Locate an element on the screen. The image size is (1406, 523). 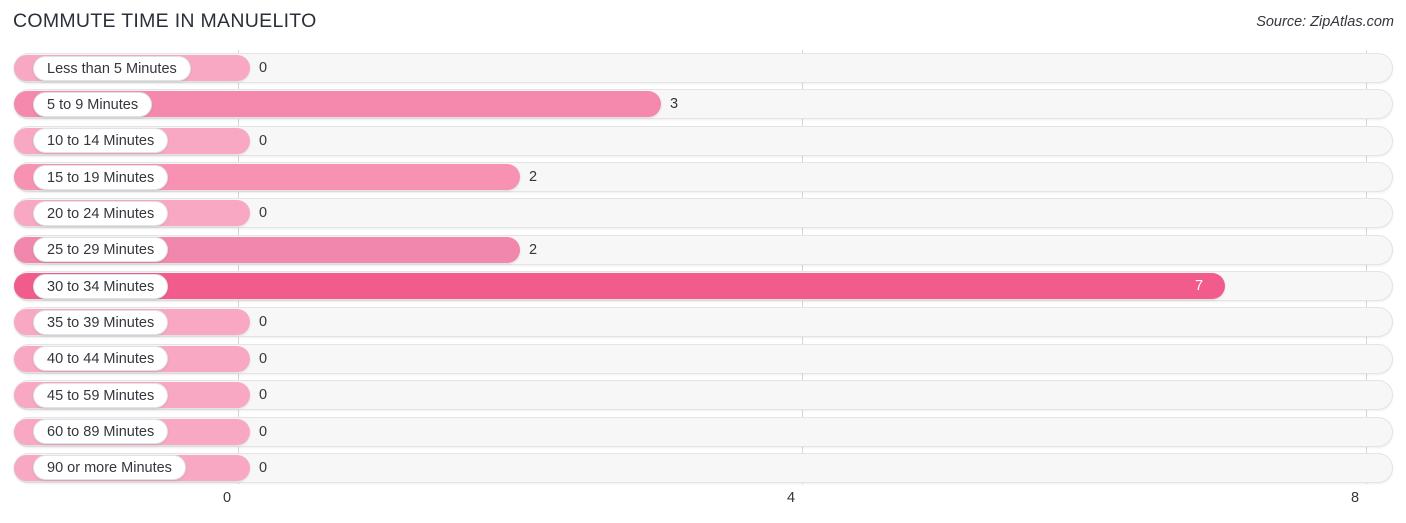
category-label: 90 or more Minutes is located at coordinates (109, 468).